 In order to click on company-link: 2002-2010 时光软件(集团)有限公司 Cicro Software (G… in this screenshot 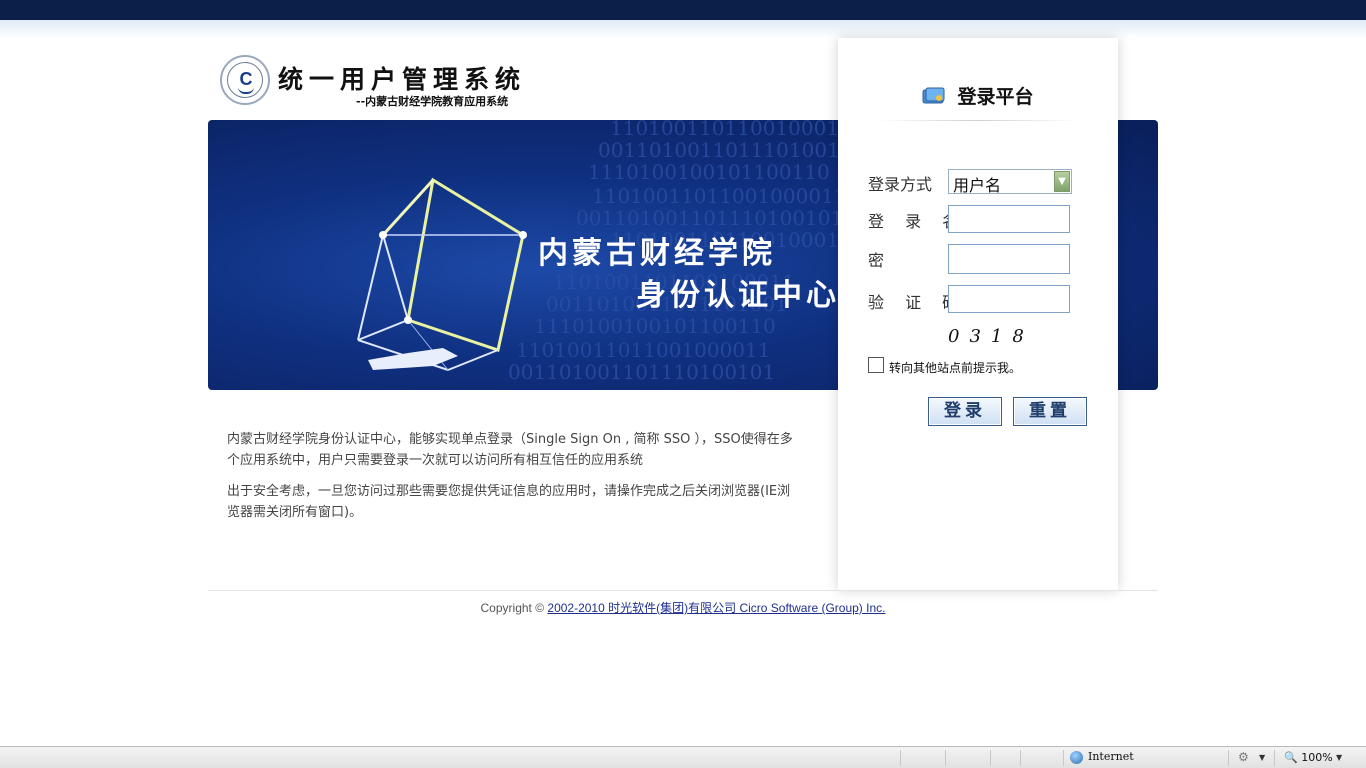, I will do `click(716, 608)`.